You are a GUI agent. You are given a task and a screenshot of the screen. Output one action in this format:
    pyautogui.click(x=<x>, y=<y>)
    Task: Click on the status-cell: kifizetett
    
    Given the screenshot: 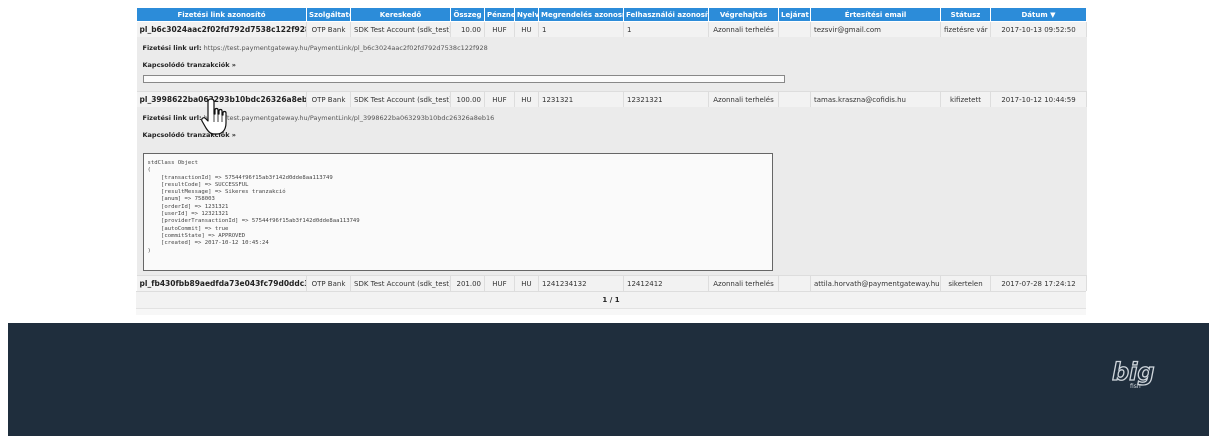 What is the action you would take?
    pyautogui.click(x=965, y=99)
    